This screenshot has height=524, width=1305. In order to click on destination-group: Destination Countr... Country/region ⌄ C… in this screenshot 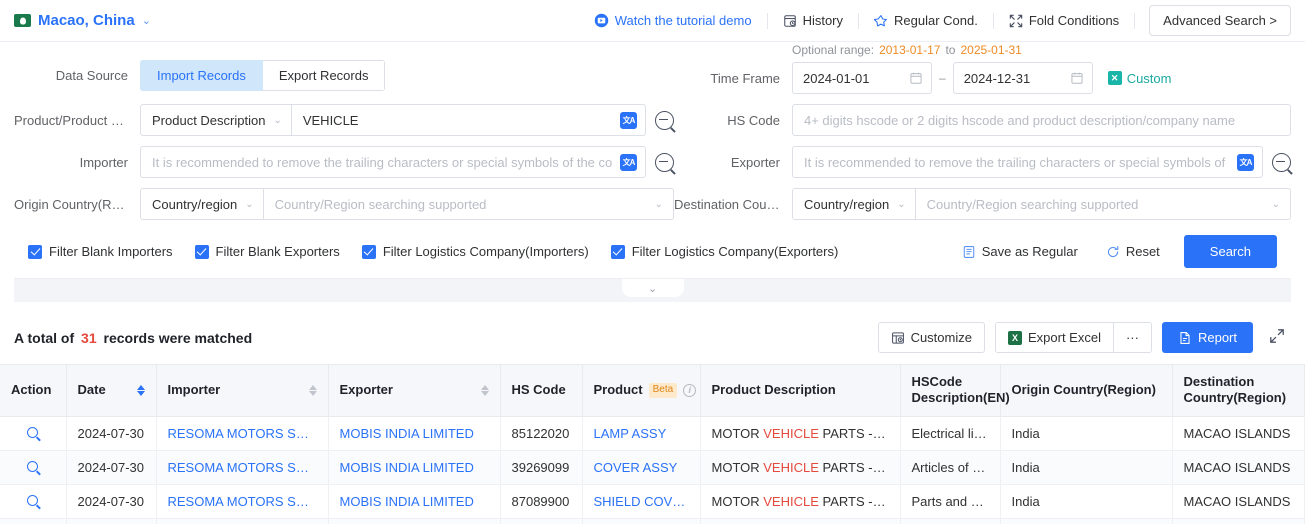, I will do `click(982, 208)`.